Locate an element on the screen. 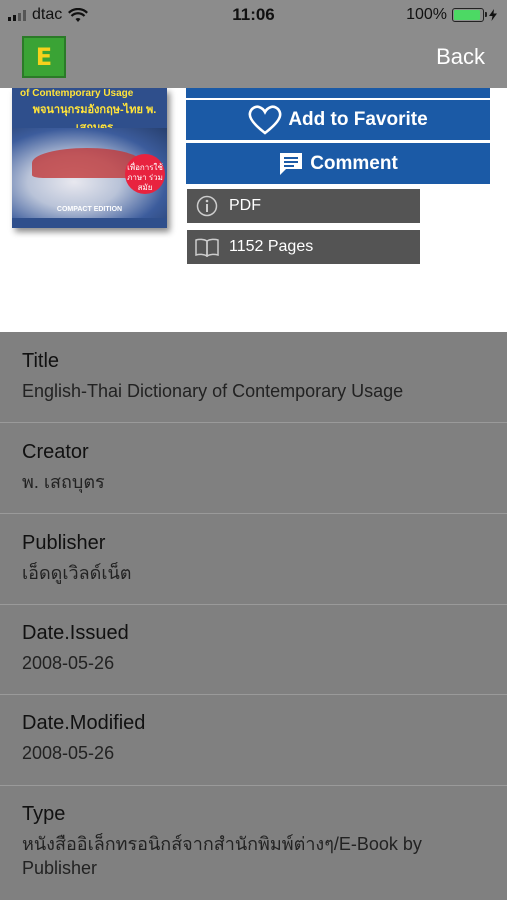 This screenshot has width=507, height=900. back-button: Back is located at coordinates (460, 57).